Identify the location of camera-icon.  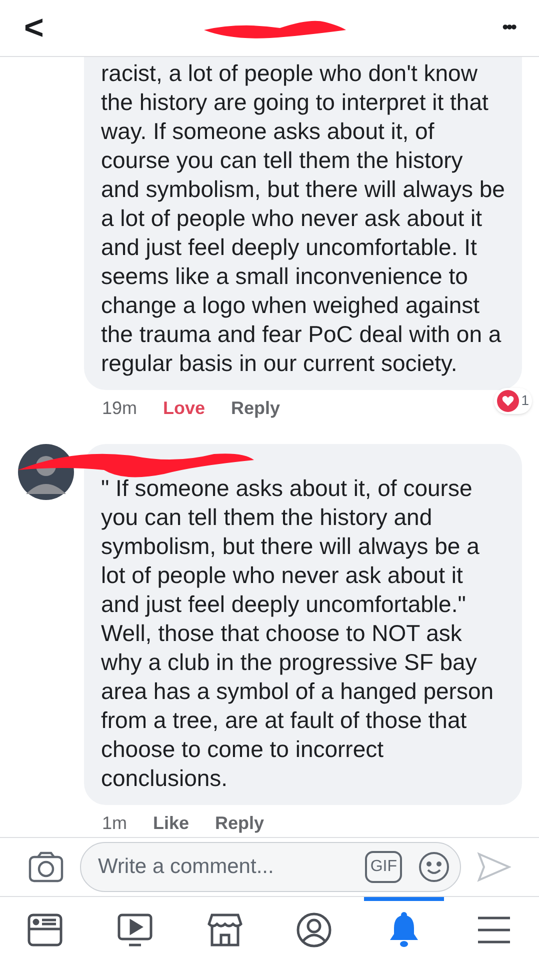
(46, 866).